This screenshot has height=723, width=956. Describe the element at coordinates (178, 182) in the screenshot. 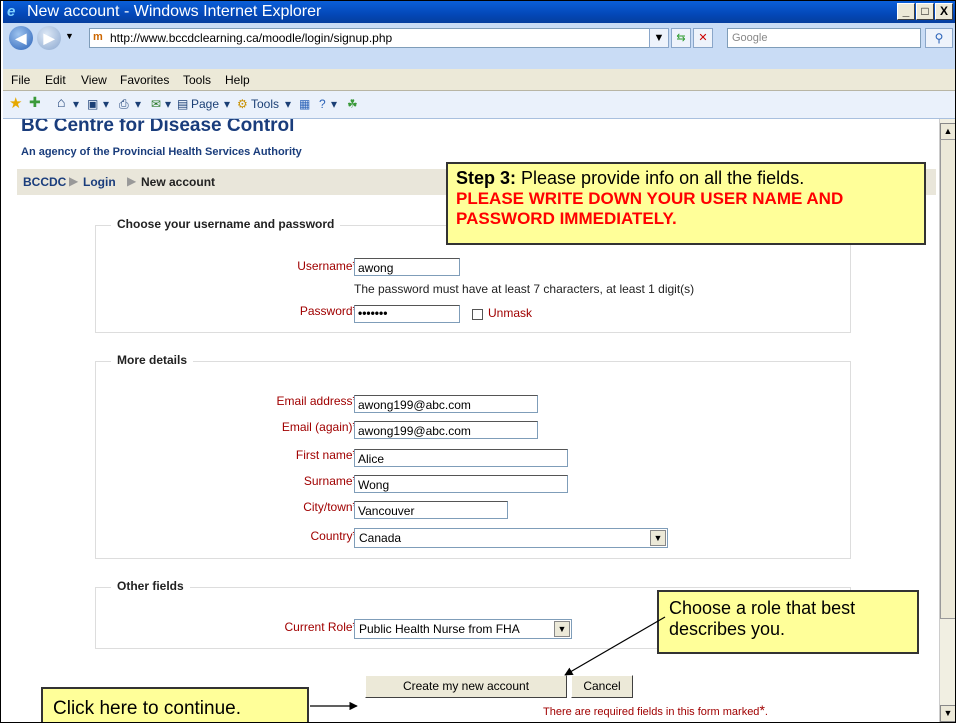

I see `breadcrumb-current: New account` at that location.